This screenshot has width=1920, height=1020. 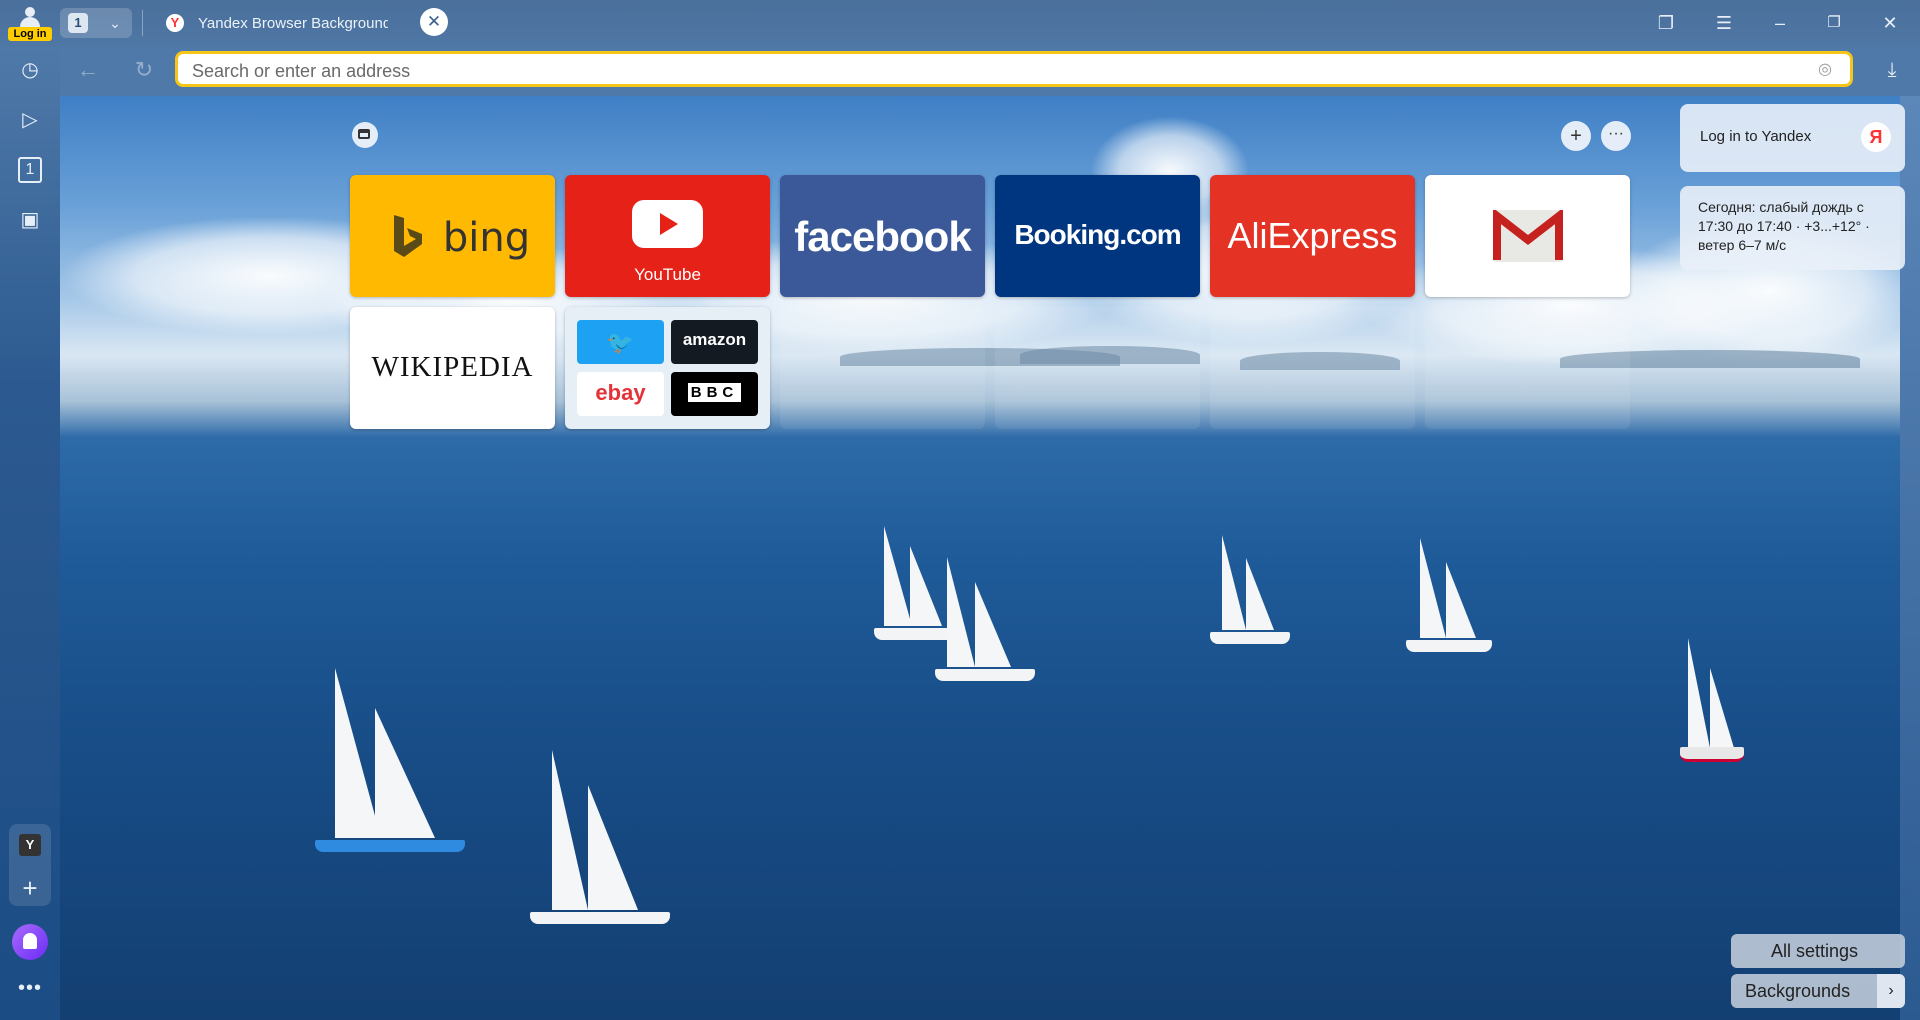 What do you see at coordinates (175, 23) in the screenshot?
I see `yandex-favicon-icon: Y` at bounding box center [175, 23].